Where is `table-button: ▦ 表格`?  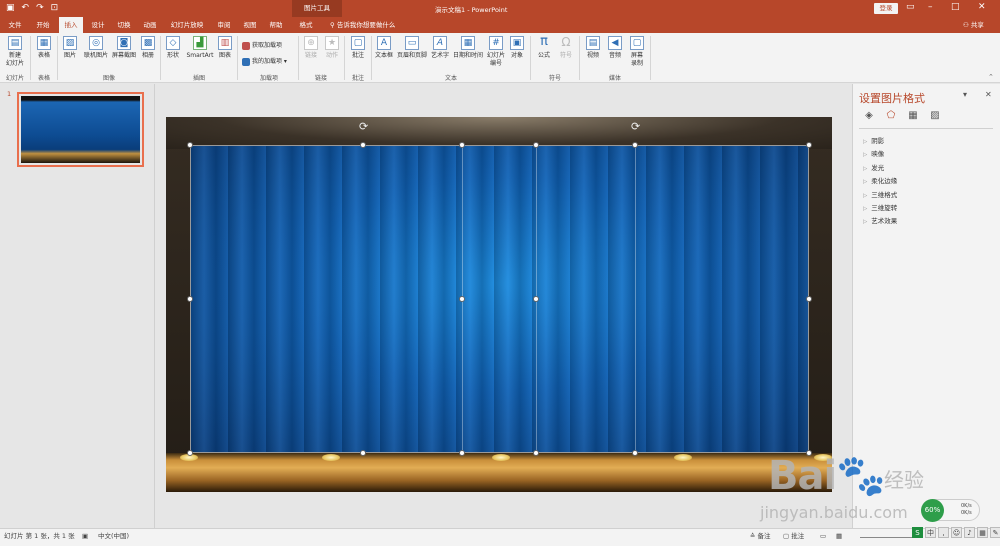
table-button: ▦ 表格 is located at coordinates (44, 48).